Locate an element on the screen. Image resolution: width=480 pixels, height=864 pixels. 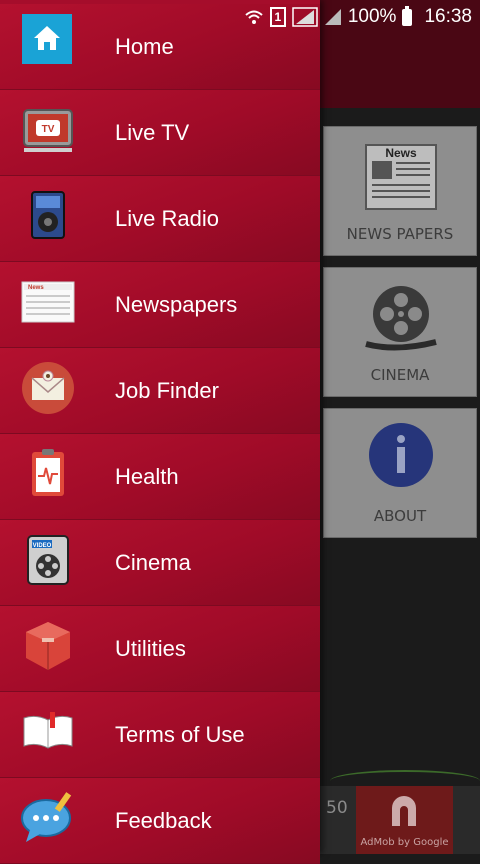
drawer-item-label: Live Radio is located at coordinates (167, 218).